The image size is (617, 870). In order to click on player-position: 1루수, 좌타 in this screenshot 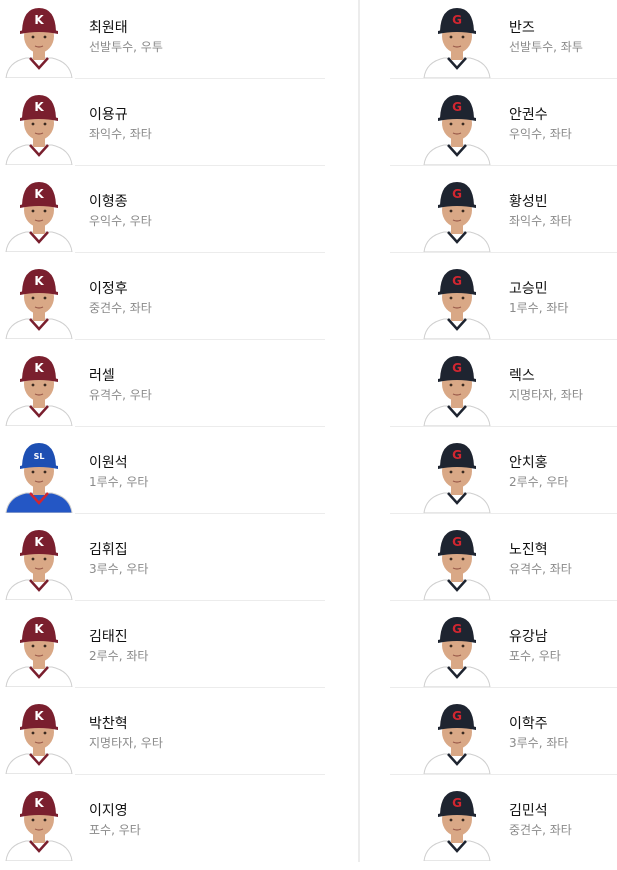, I will do `click(539, 308)`.